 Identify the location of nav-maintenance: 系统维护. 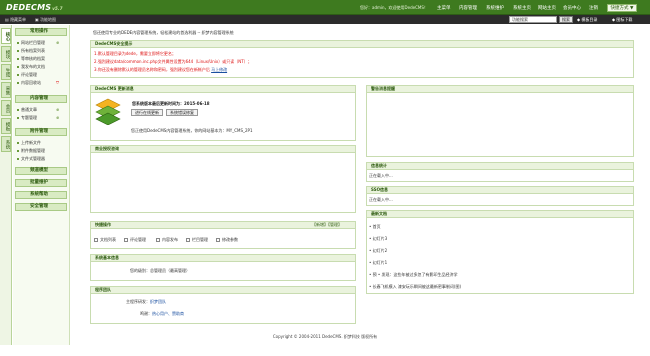
(495, 8).